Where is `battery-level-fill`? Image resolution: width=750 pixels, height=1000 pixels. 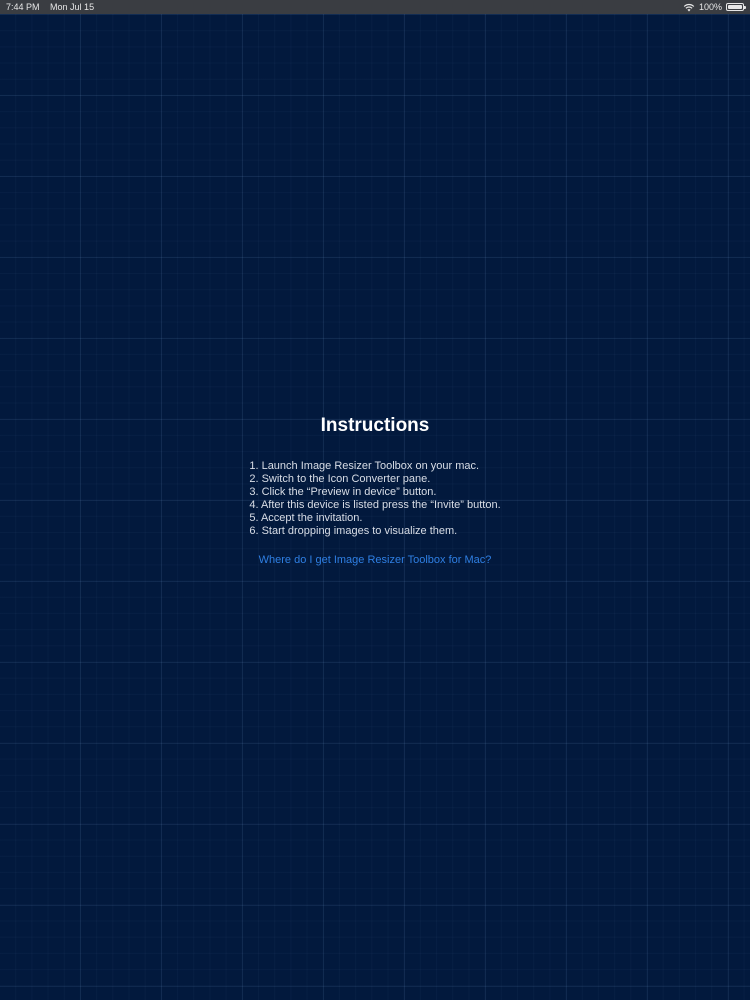 battery-level-fill is located at coordinates (735, 7).